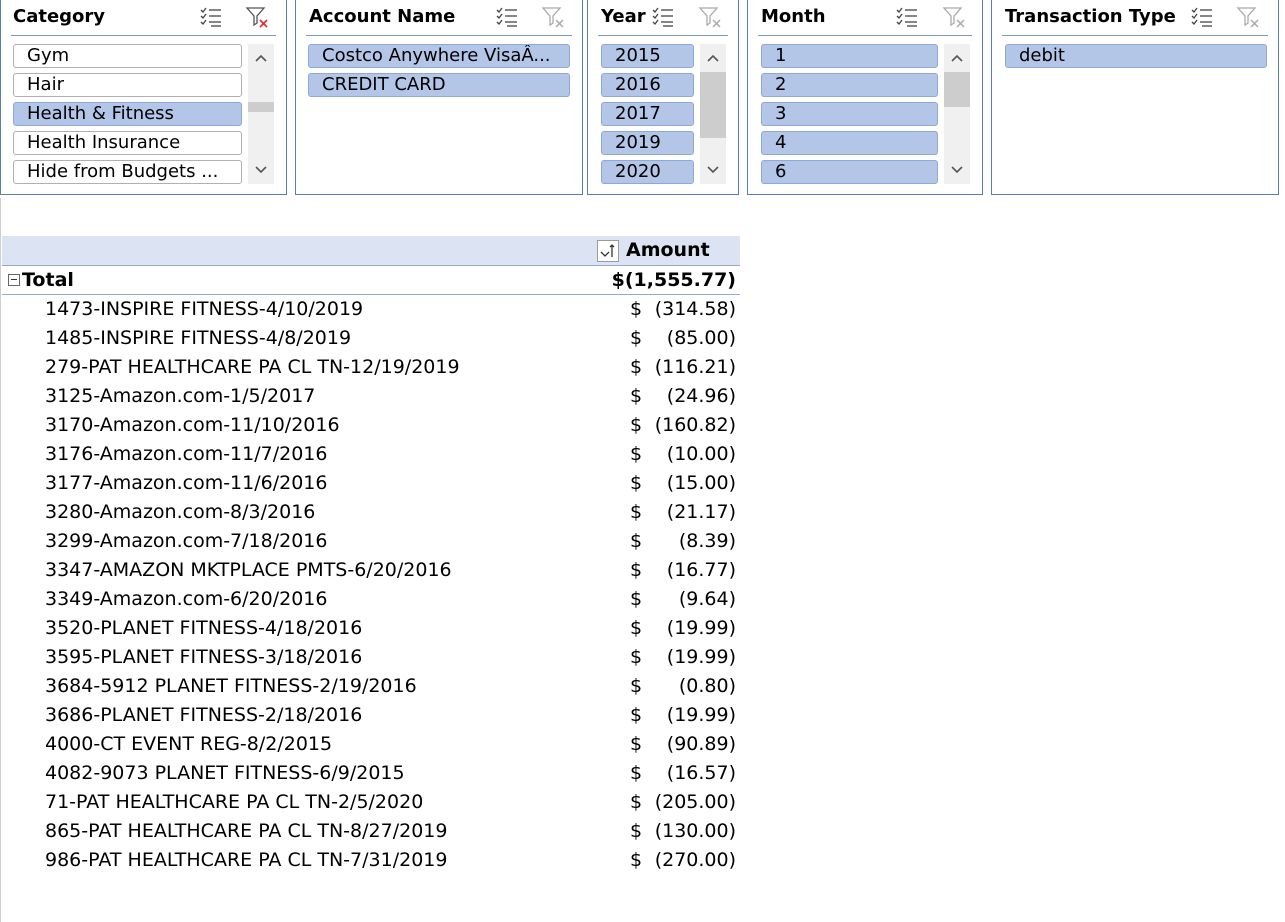  What do you see at coordinates (234, 802) in the screenshot?
I see `row-label: 71-PAT HEALTHCARE PA CL TN-2/5/2020` at bounding box center [234, 802].